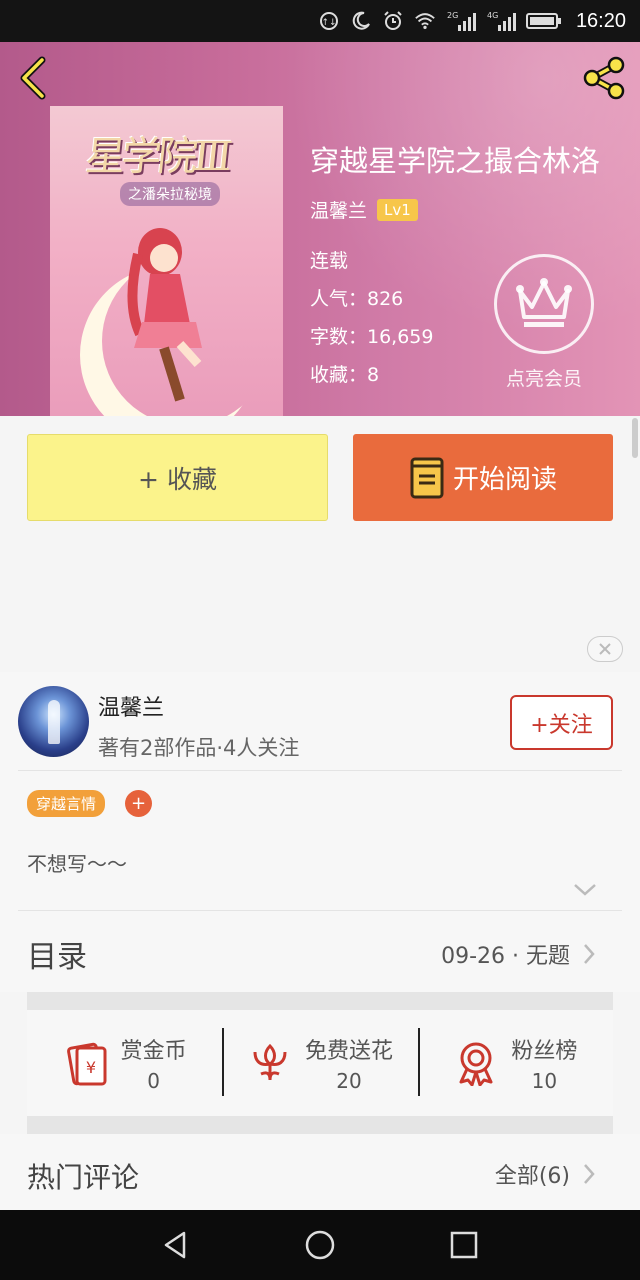 This screenshot has height=1280, width=640. I want to click on chevron-left-icon, so click(33, 78).